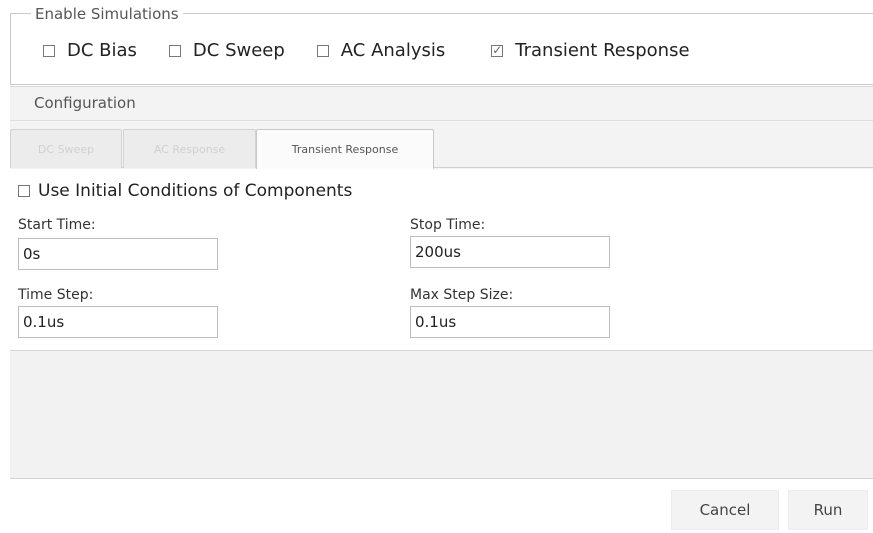 The width and height of the screenshot is (873, 533). What do you see at coordinates (510, 252) in the screenshot?
I see `stop-time-input` at bounding box center [510, 252].